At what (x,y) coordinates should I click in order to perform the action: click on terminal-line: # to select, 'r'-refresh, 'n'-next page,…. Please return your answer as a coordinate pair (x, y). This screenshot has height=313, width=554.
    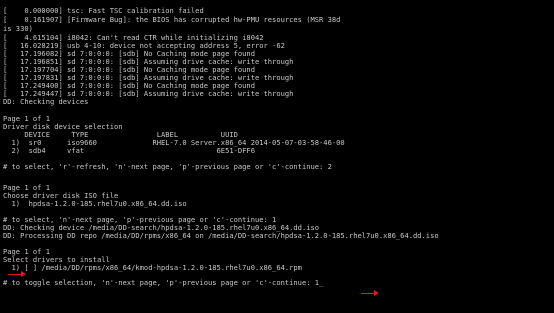
    Looking at the image, I should click on (167, 166).